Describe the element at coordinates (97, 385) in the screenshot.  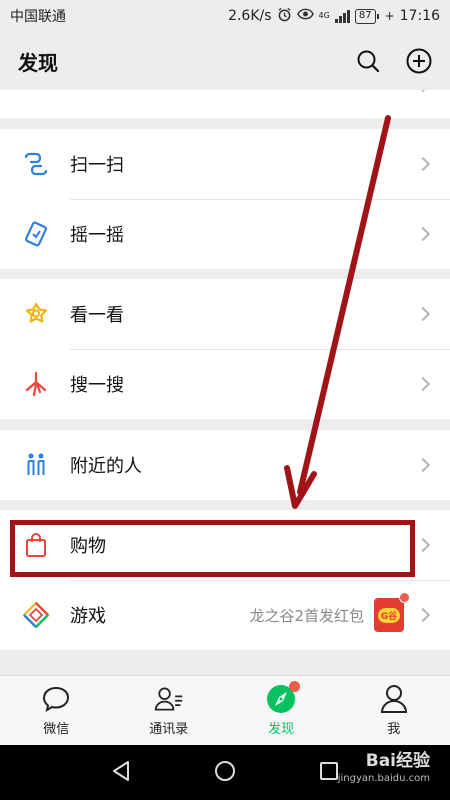
I see `list-item-label: 搜一搜` at that location.